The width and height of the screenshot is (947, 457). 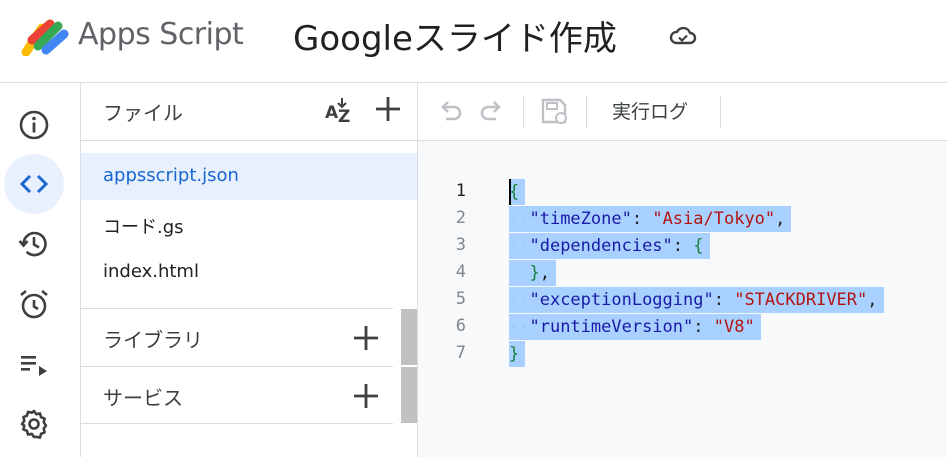 What do you see at coordinates (580, 219) in the screenshot?
I see `code-token: "timeZone"` at bounding box center [580, 219].